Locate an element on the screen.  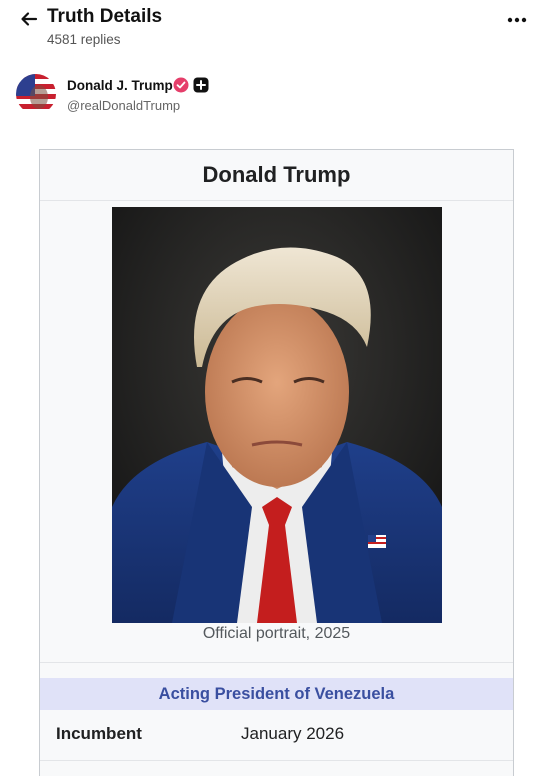
incumbent-value: January 2026 is located at coordinates (293, 733).